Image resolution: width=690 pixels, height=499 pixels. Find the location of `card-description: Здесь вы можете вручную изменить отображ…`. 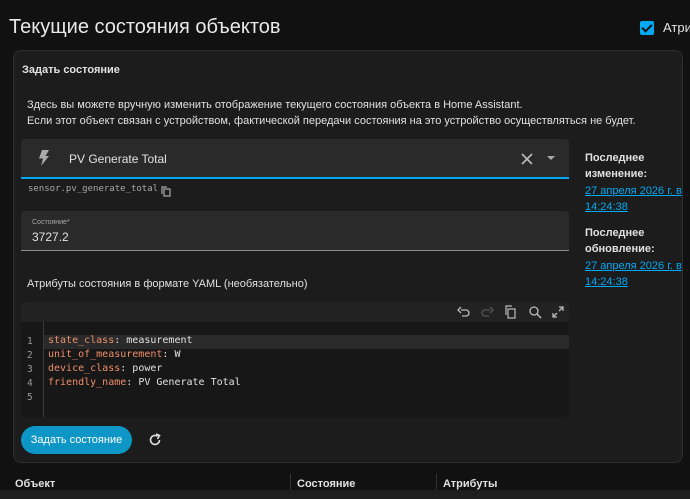

card-description: Здесь вы можете вручную изменить отображ… is located at coordinates (331, 113).